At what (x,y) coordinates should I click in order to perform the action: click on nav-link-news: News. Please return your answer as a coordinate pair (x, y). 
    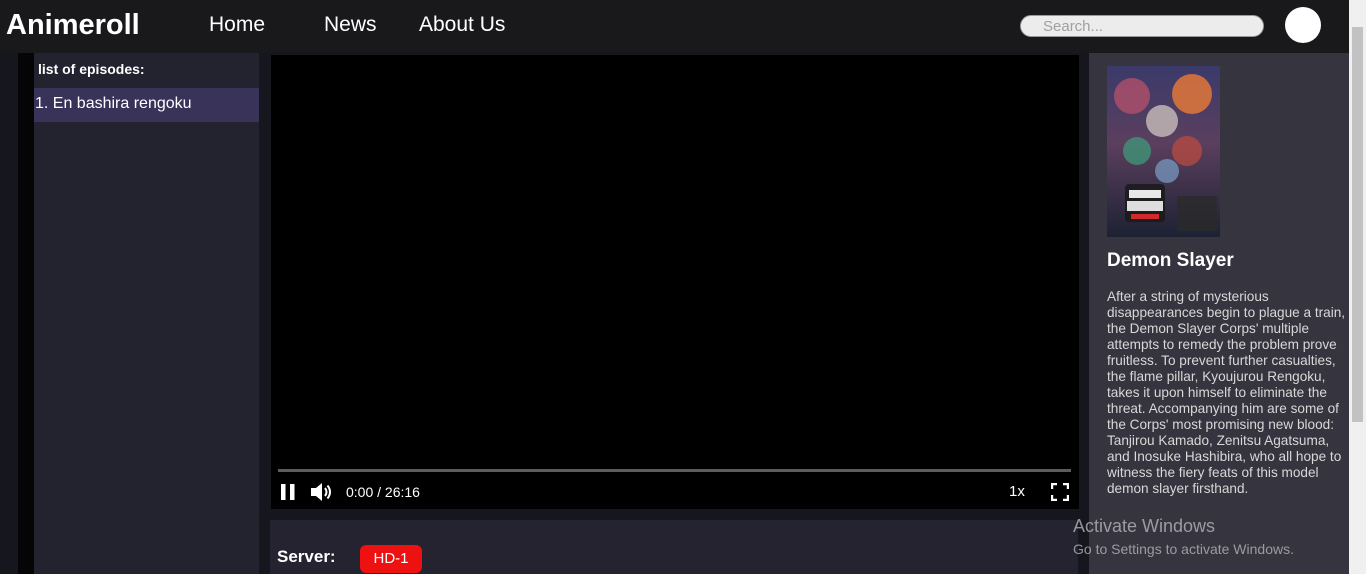
    Looking at the image, I should click on (350, 25).